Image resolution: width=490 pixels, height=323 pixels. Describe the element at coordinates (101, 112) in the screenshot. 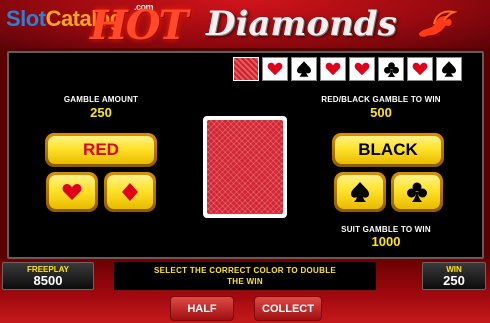

I see `gamble-amount-value: 250` at that location.